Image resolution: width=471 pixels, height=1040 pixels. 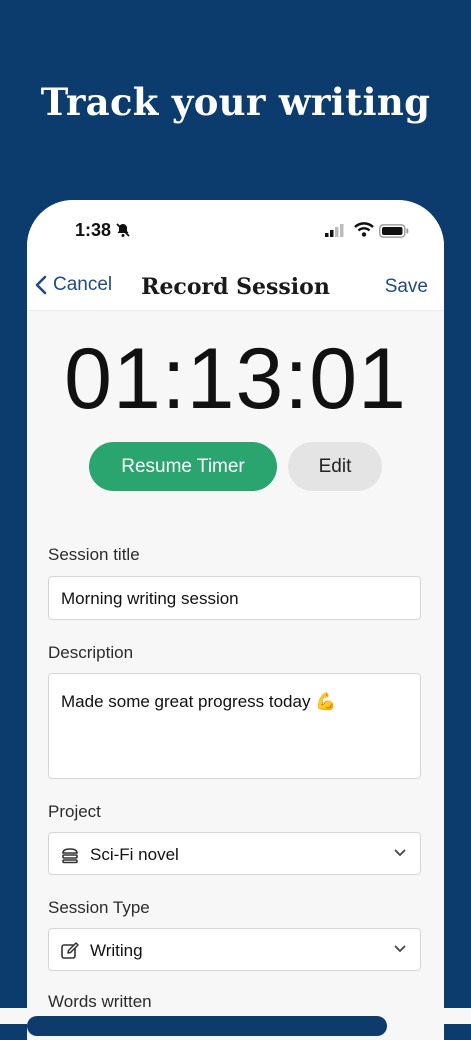 I want to click on promo-headline: Track your writing, so click(x=235, y=102).